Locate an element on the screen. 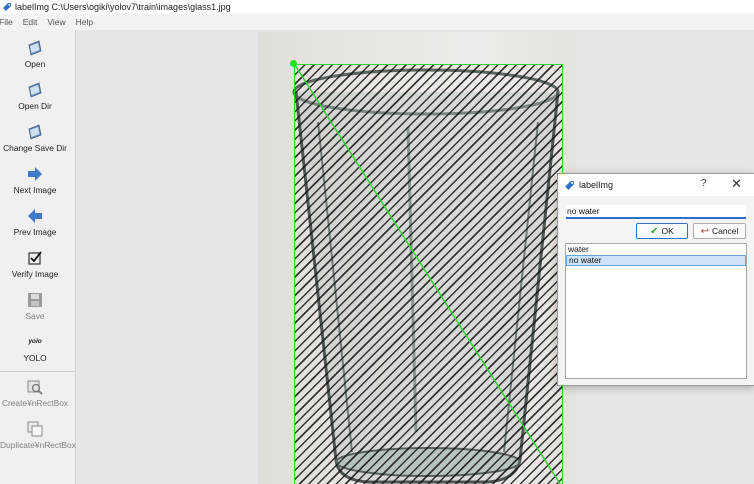  create-rectbox-icon is located at coordinates (35, 387).